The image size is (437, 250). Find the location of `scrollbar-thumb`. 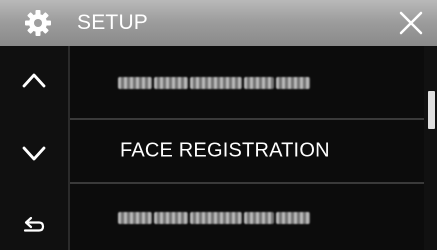

scrollbar-thumb is located at coordinates (431, 110).